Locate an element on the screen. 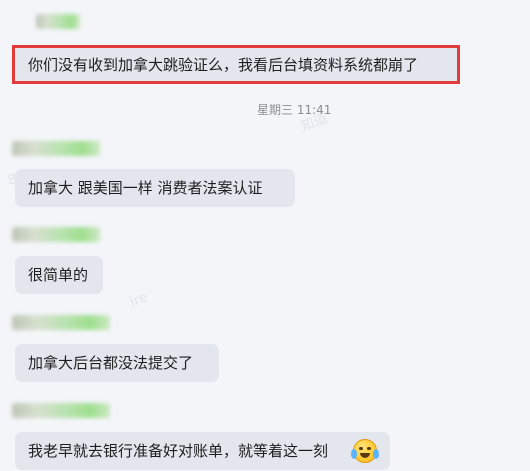  message-bubble: 我老早就去银行准备好对账单，就等着这一刻 is located at coordinates (202, 451).